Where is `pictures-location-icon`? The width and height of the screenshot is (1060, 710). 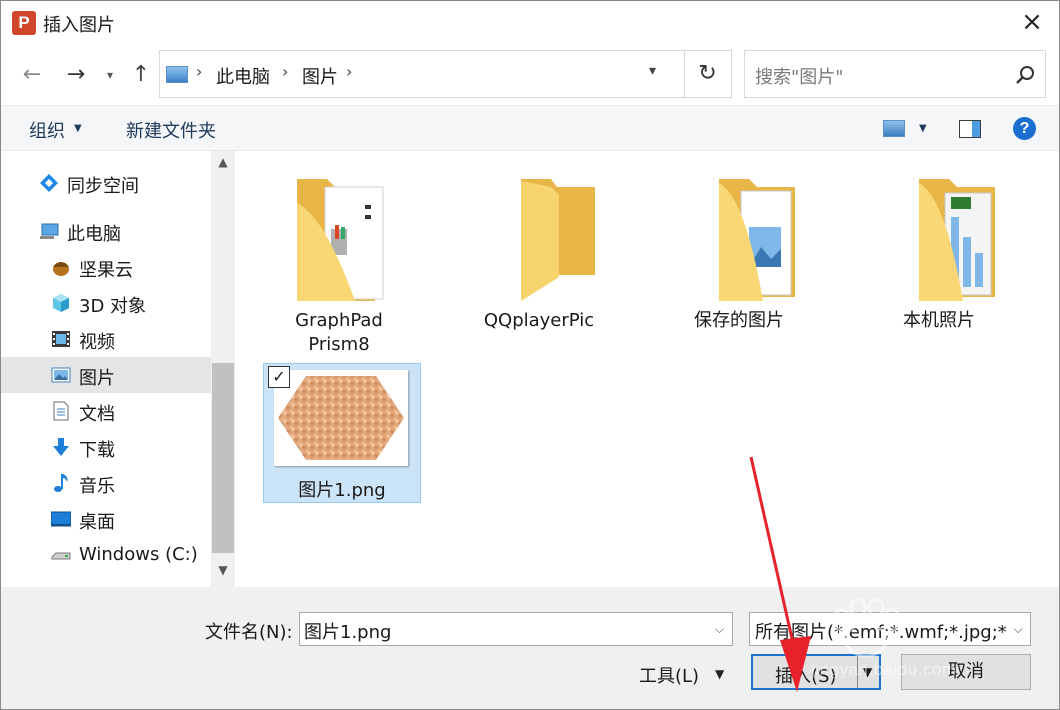
pictures-location-icon is located at coordinates (177, 74).